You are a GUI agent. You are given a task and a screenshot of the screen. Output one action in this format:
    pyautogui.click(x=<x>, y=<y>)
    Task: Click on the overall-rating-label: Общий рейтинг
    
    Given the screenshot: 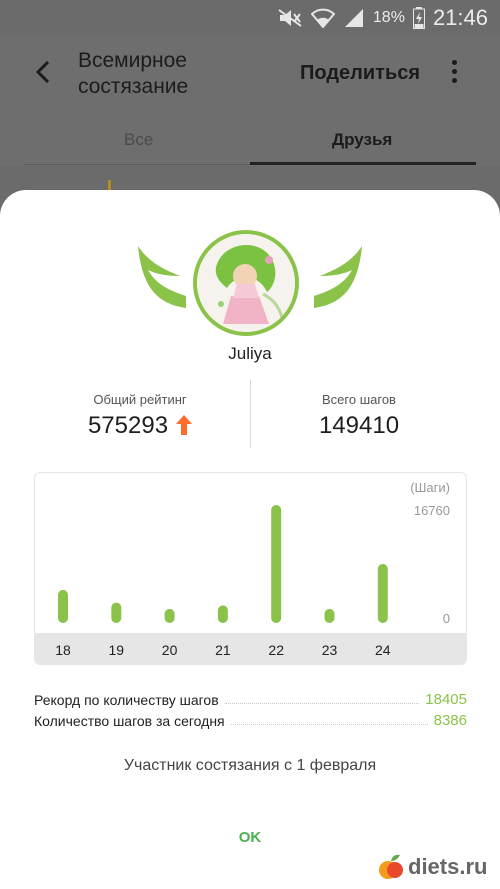 What is the action you would take?
    pyautogui.click(x=140, y=399)
    